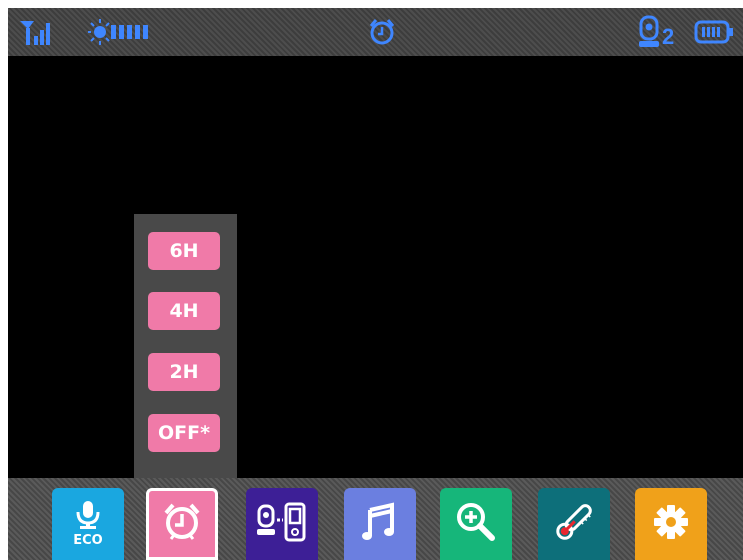 The height and width of the screenshot is (560, 743). What do you see at coordinates (88, 540) in the screenshot?
I see `eco-label: ECO` at bounding box center [88, 540].